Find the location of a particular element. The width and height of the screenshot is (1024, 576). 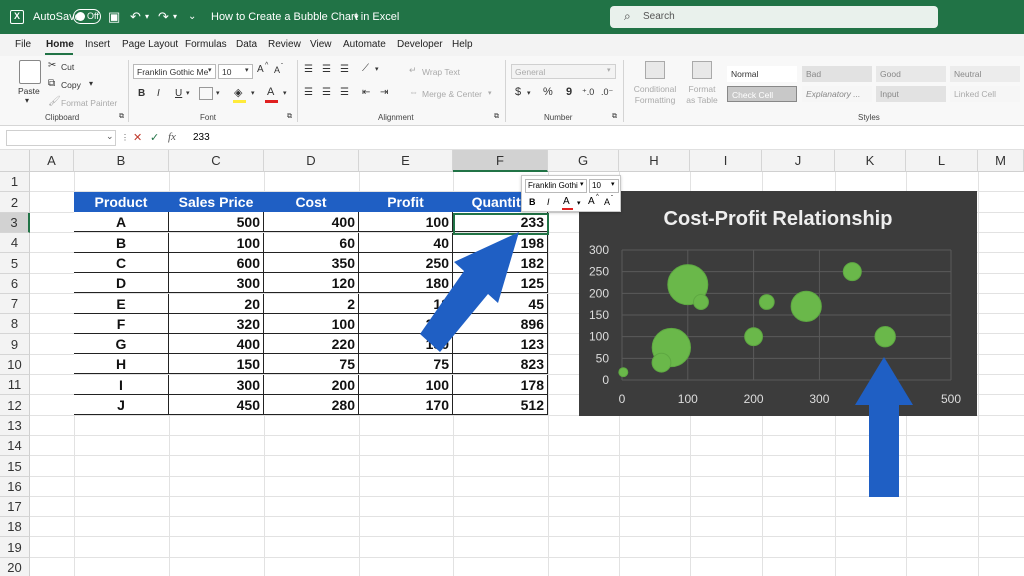

row-header-18: 18 is located at coordinates (15, 527).